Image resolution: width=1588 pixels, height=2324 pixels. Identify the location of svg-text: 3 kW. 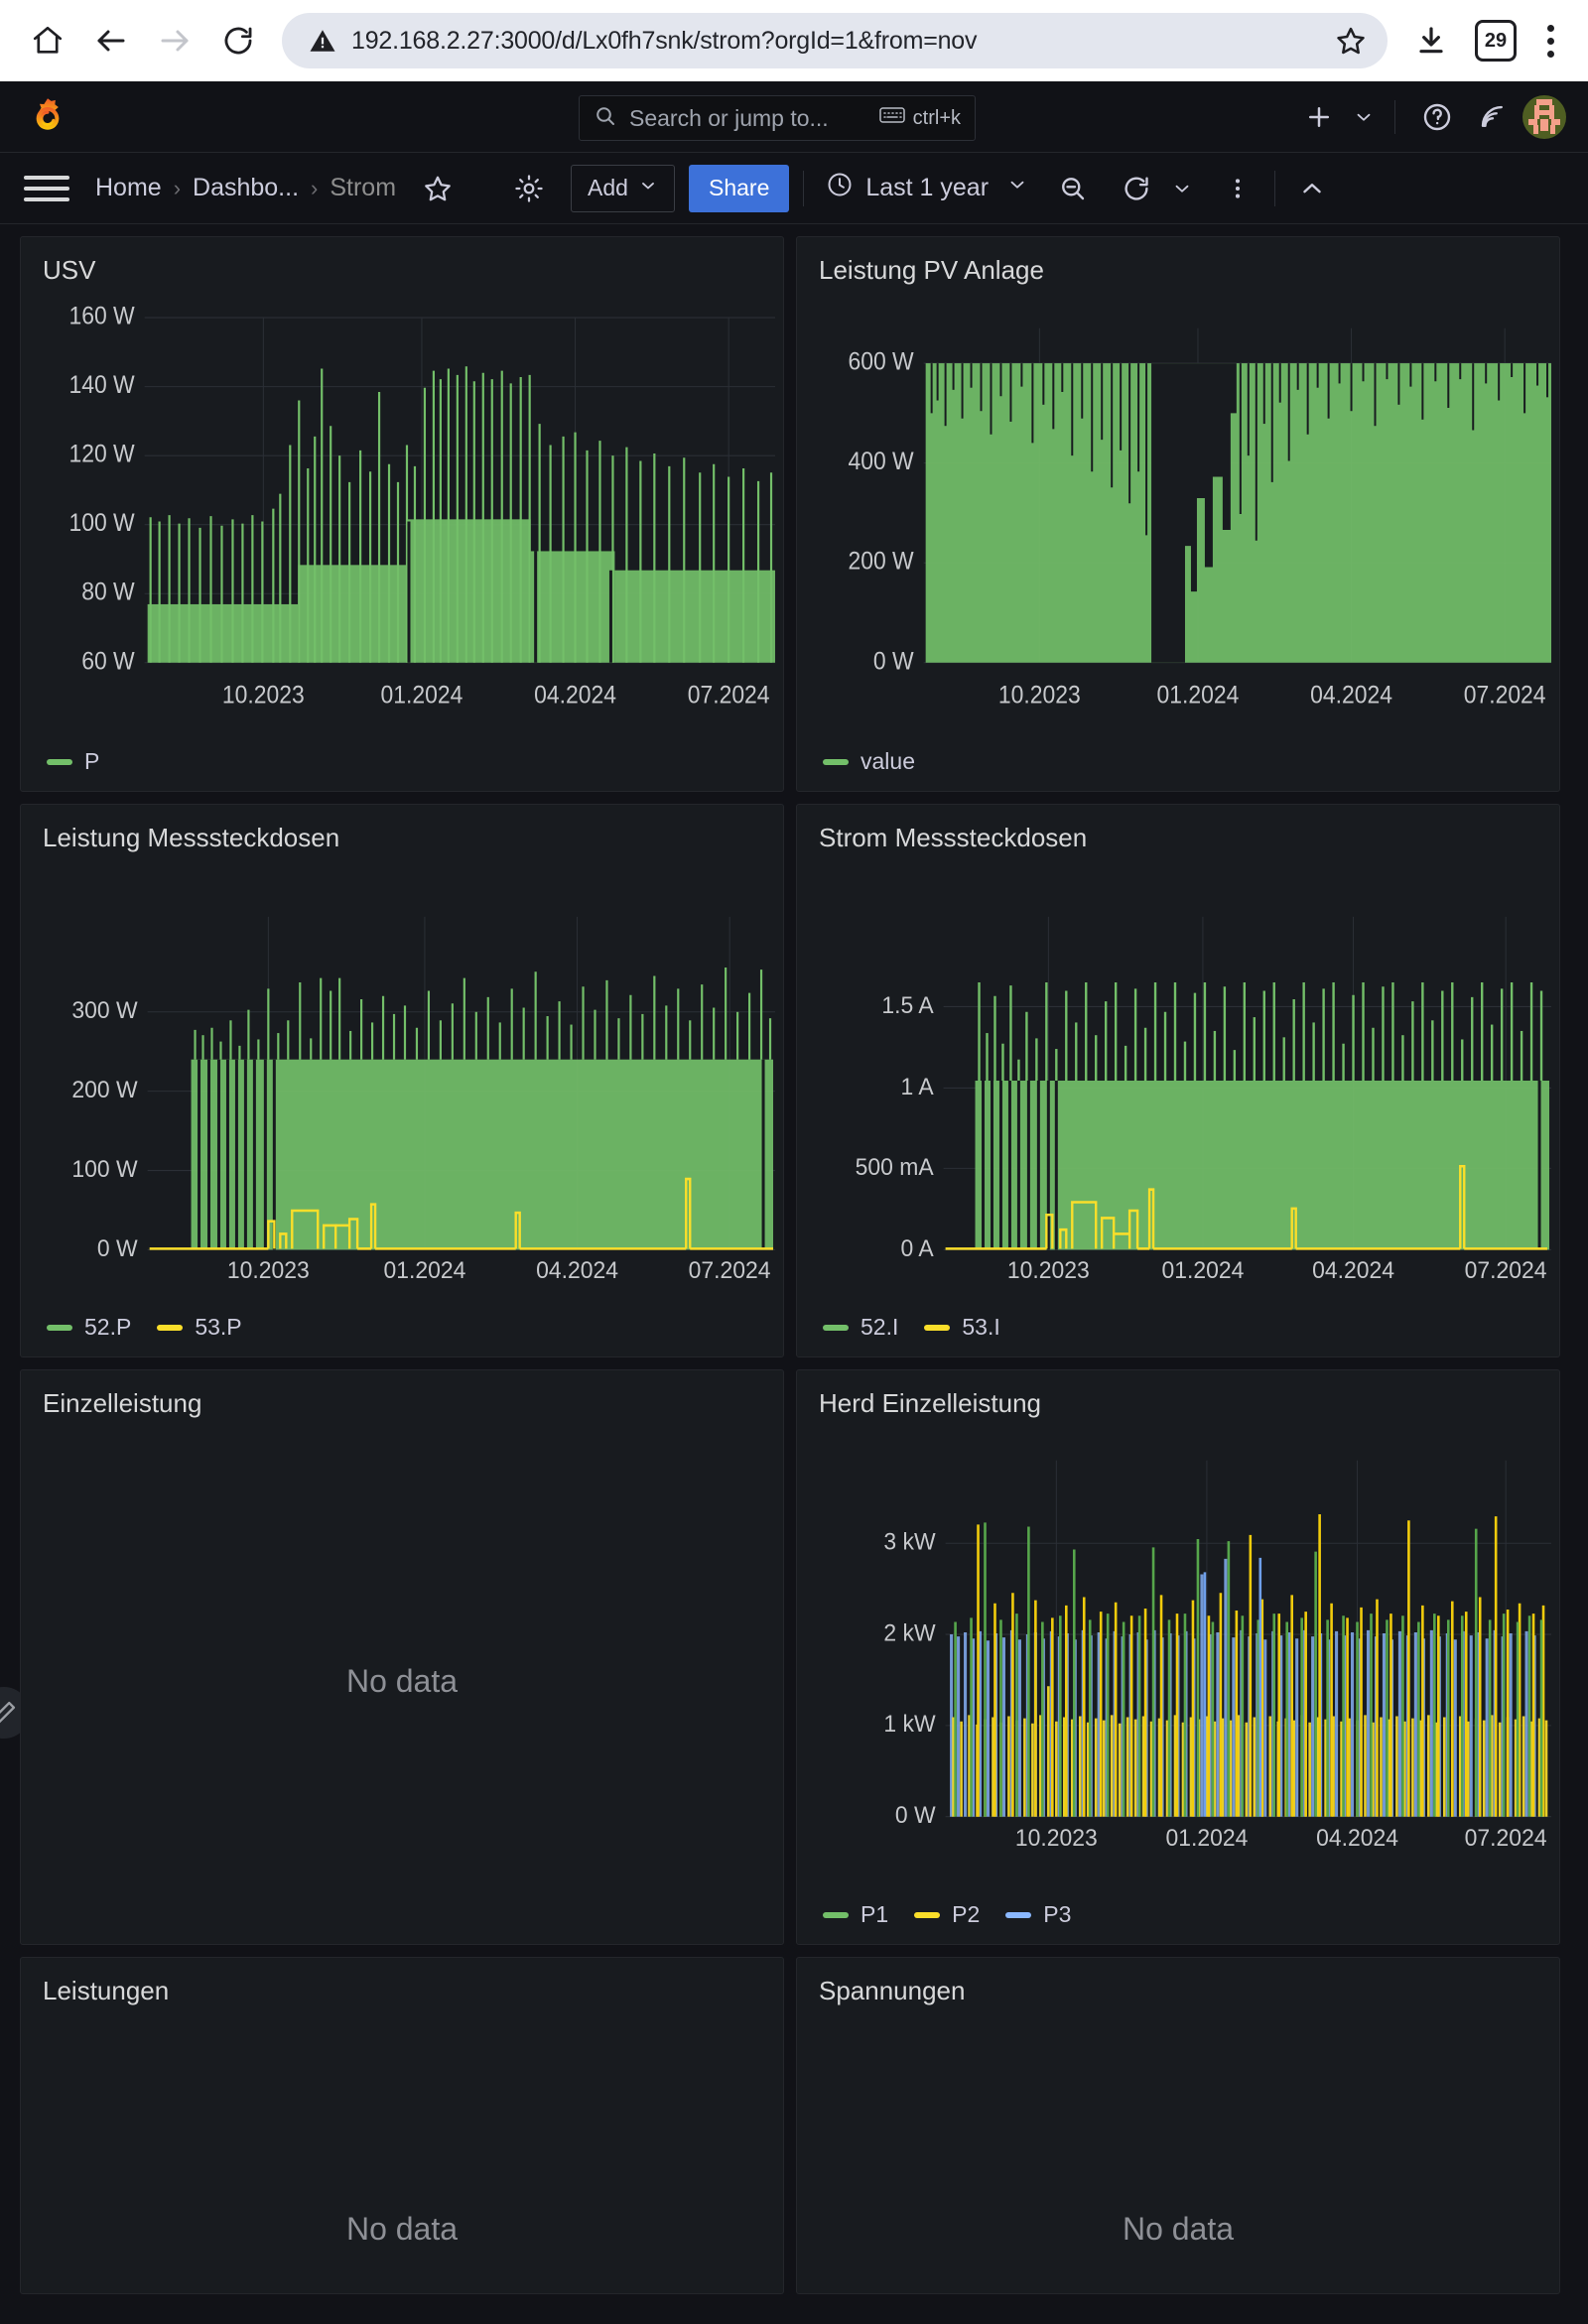
(909, 1541).